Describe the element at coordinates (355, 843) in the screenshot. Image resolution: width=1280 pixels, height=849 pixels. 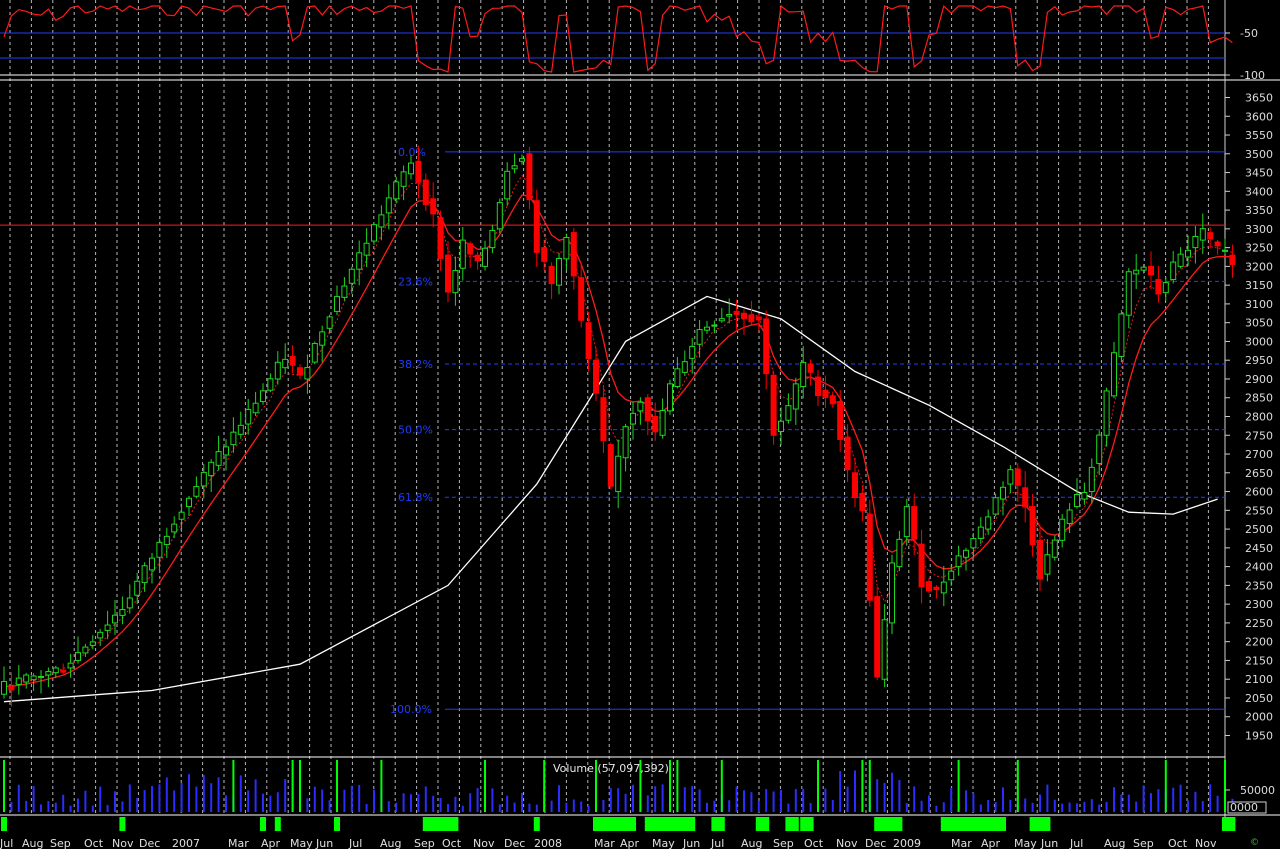
I see `month-label: Jul` at that location.